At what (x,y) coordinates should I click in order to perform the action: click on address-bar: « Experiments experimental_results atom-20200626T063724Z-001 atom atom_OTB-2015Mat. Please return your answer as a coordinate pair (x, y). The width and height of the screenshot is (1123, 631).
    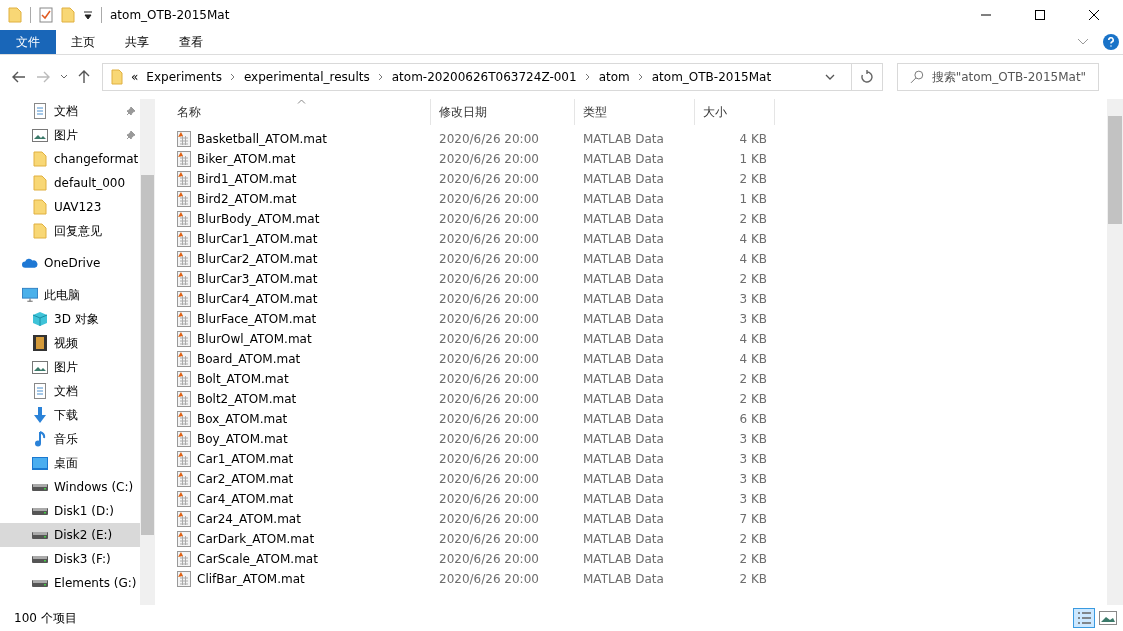
    Looking at the image, I should click on (492, 77).